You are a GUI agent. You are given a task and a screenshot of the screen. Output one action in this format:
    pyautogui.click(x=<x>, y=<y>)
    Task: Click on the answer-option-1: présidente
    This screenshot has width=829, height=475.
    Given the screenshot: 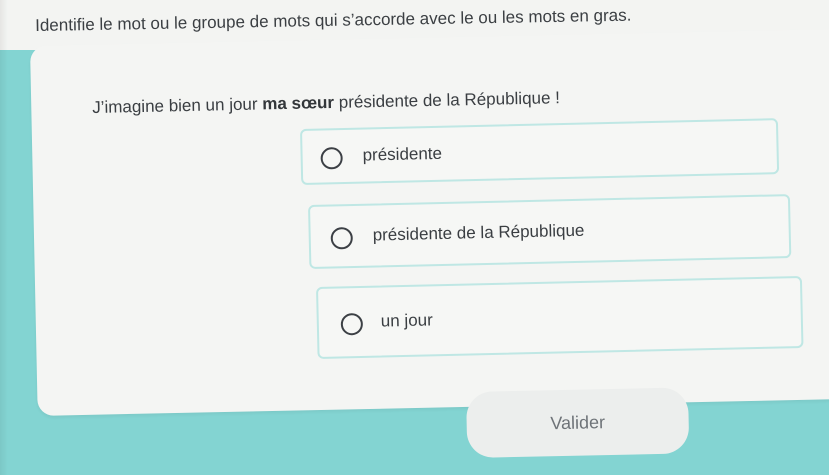 What is the action you would take?
    pyautogui.click(x=540, y=151)
    